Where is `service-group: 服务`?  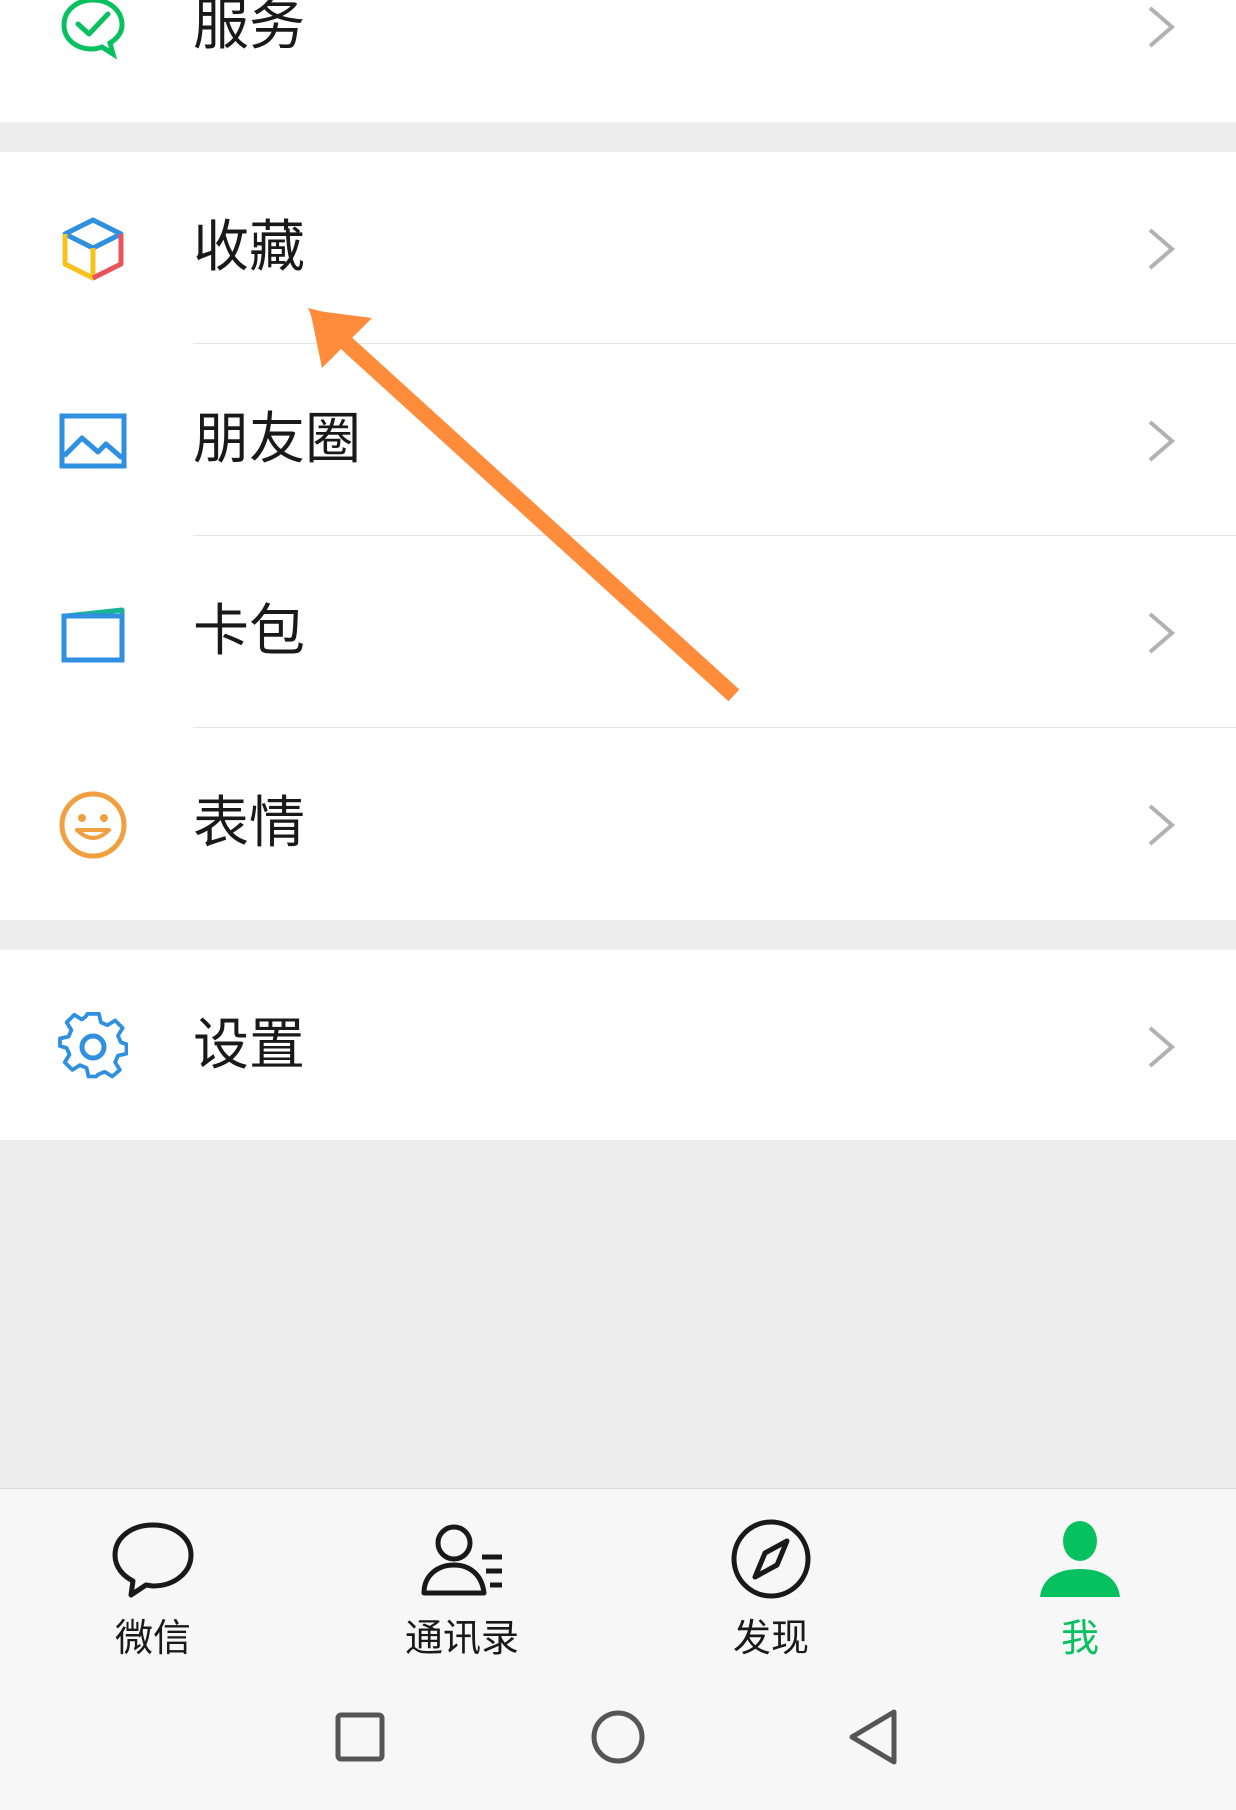 service-group: 服务 is located at coordinates (618, 61).